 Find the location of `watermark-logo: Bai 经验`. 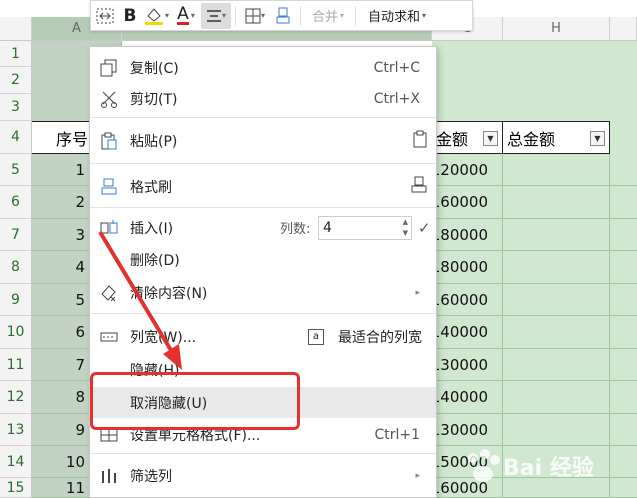

watermark-logo: Bai 经验 is located at coordinates (548, 466).